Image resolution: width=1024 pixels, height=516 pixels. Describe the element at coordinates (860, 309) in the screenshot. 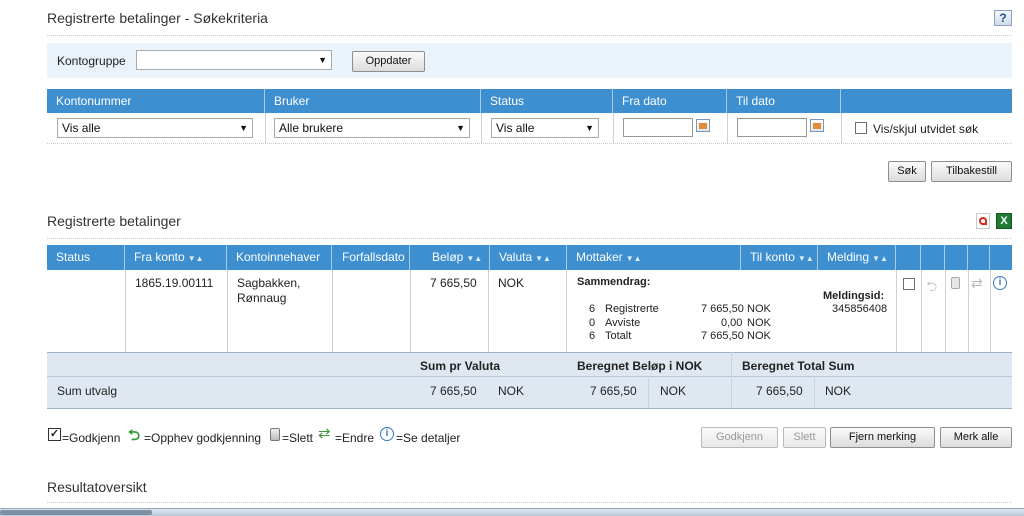

I see `meldingsid-value: 345856408` at that location.